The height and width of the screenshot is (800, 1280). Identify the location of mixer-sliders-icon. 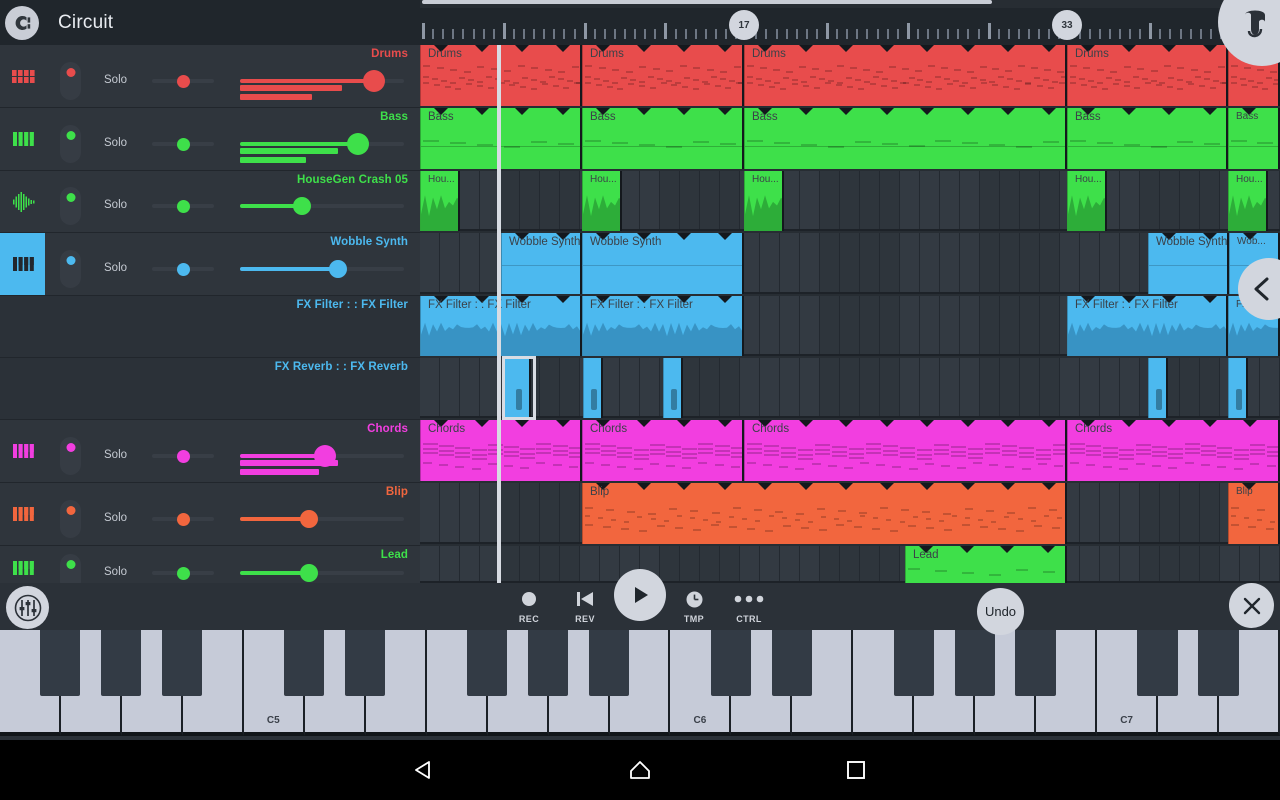
(27, 607).